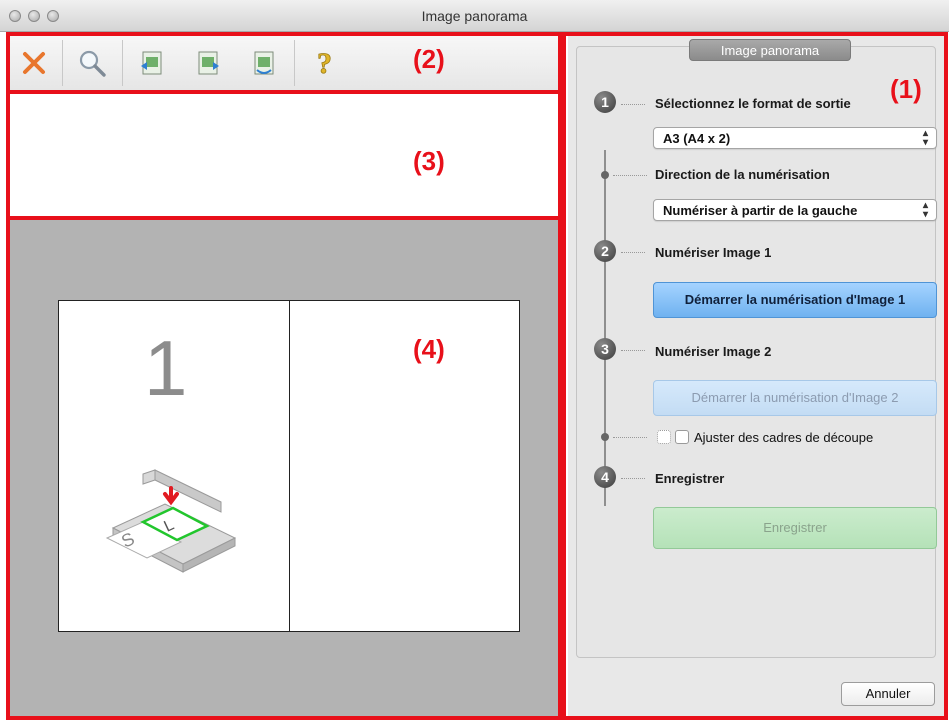 The height and width of the screenshot is (722, 949). I want to click on annotation-label-3: (3), so click(429, 161).